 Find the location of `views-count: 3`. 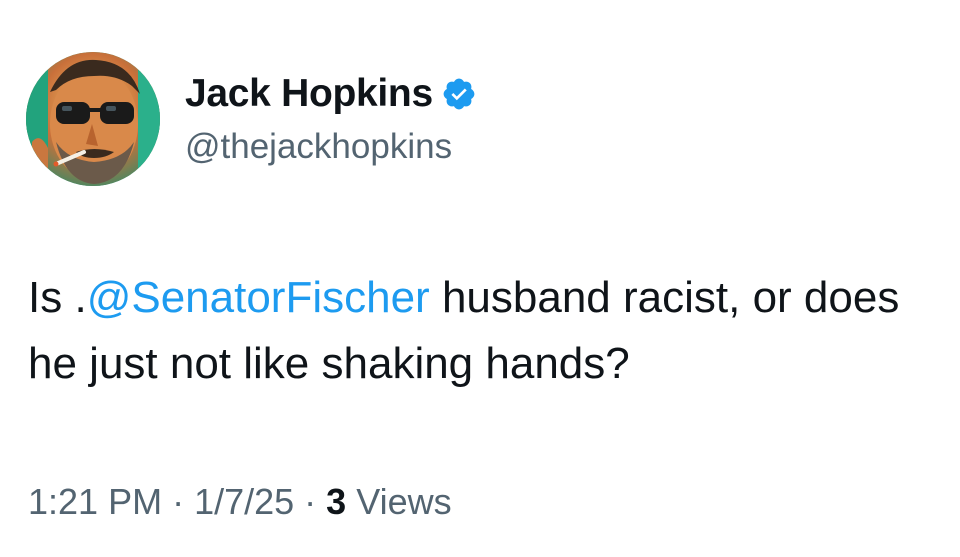

views-count: 3 is located at coordinates (336, 501).